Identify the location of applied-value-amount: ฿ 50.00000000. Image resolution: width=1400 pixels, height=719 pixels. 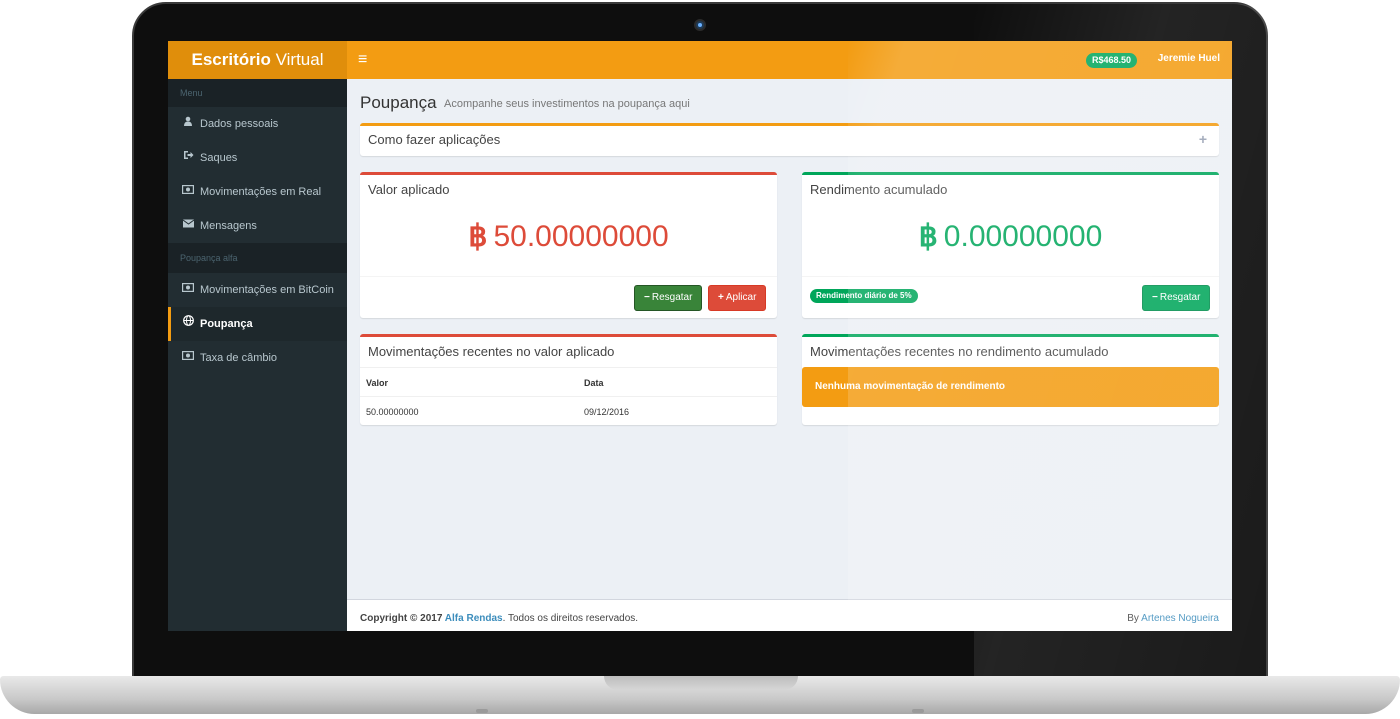
(568, 236).